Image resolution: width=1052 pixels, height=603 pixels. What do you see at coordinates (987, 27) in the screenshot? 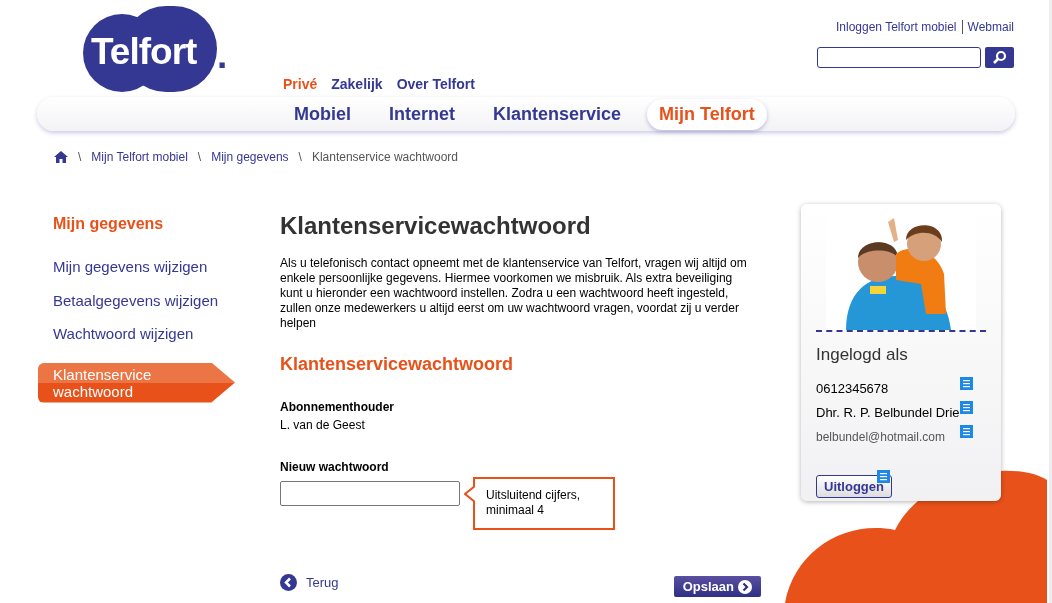
I see `top-link: Webmail` at bounding box center [987, 27].